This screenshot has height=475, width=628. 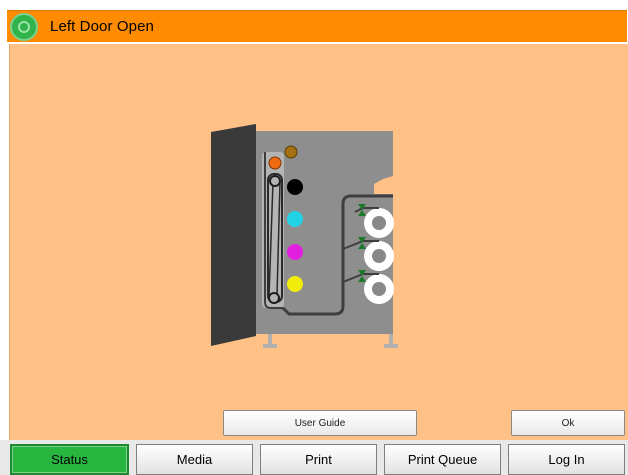 What do you see at coordinates (568, 423) in the screenshot?
I see `ok-button: Ok` at bounding box center [568, 423].